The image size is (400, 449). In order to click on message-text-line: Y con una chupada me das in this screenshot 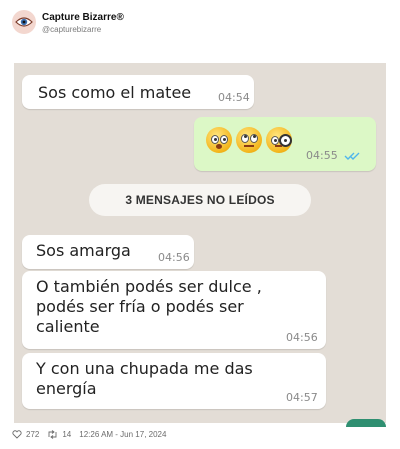, I will do `click(144, 368)`.